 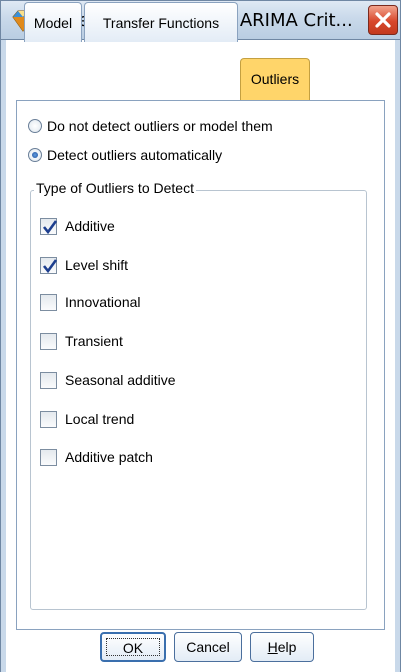 I want to click on help-button: Help, so click(x=282, y=647).